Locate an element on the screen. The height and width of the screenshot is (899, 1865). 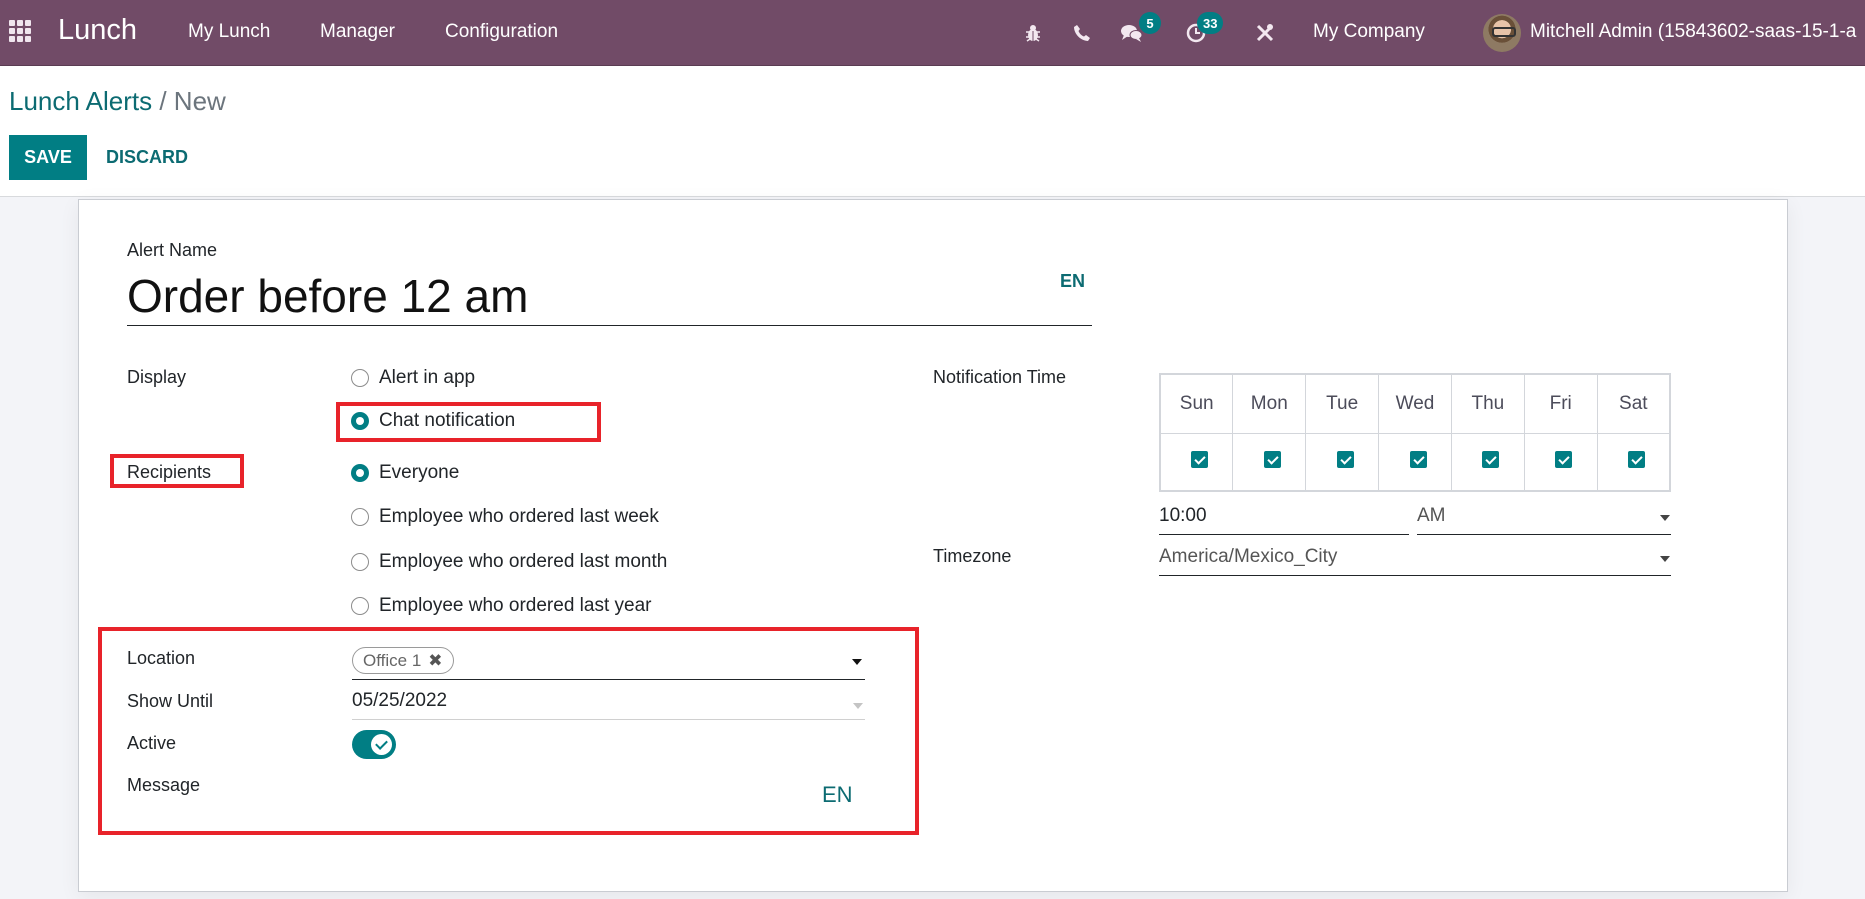
display-option-alert-in-app: Alert in app is located at coordinates (413, 378).